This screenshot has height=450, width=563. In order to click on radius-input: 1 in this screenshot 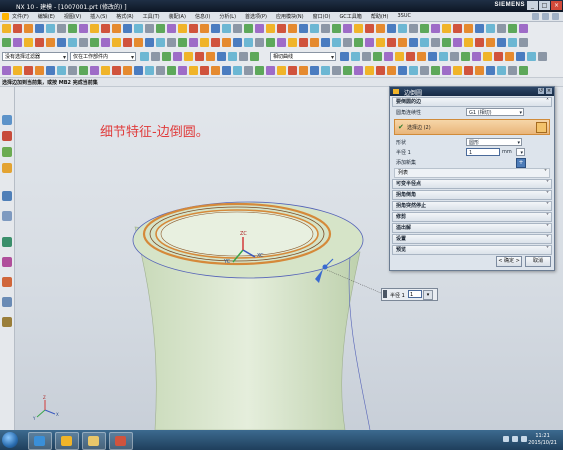, I will do `click(483, 152)`.